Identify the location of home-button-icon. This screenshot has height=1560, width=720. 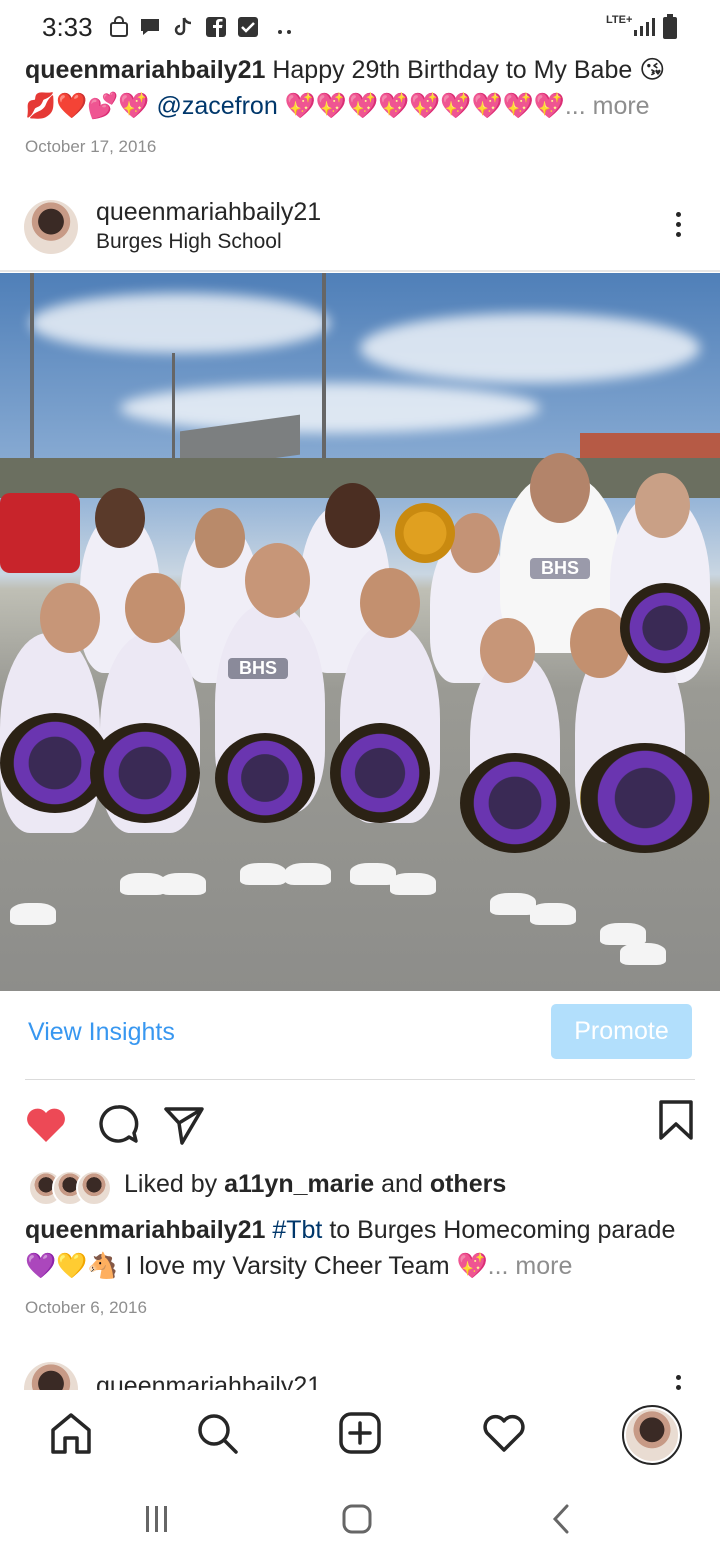
(357, 1519).